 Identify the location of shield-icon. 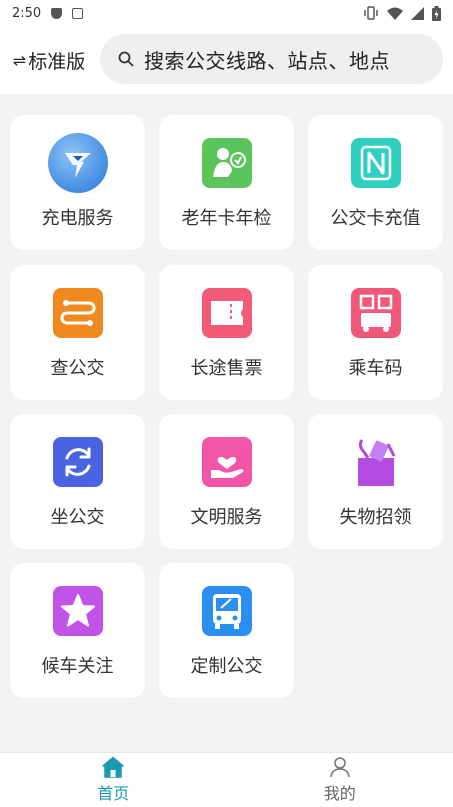
(57, 13).